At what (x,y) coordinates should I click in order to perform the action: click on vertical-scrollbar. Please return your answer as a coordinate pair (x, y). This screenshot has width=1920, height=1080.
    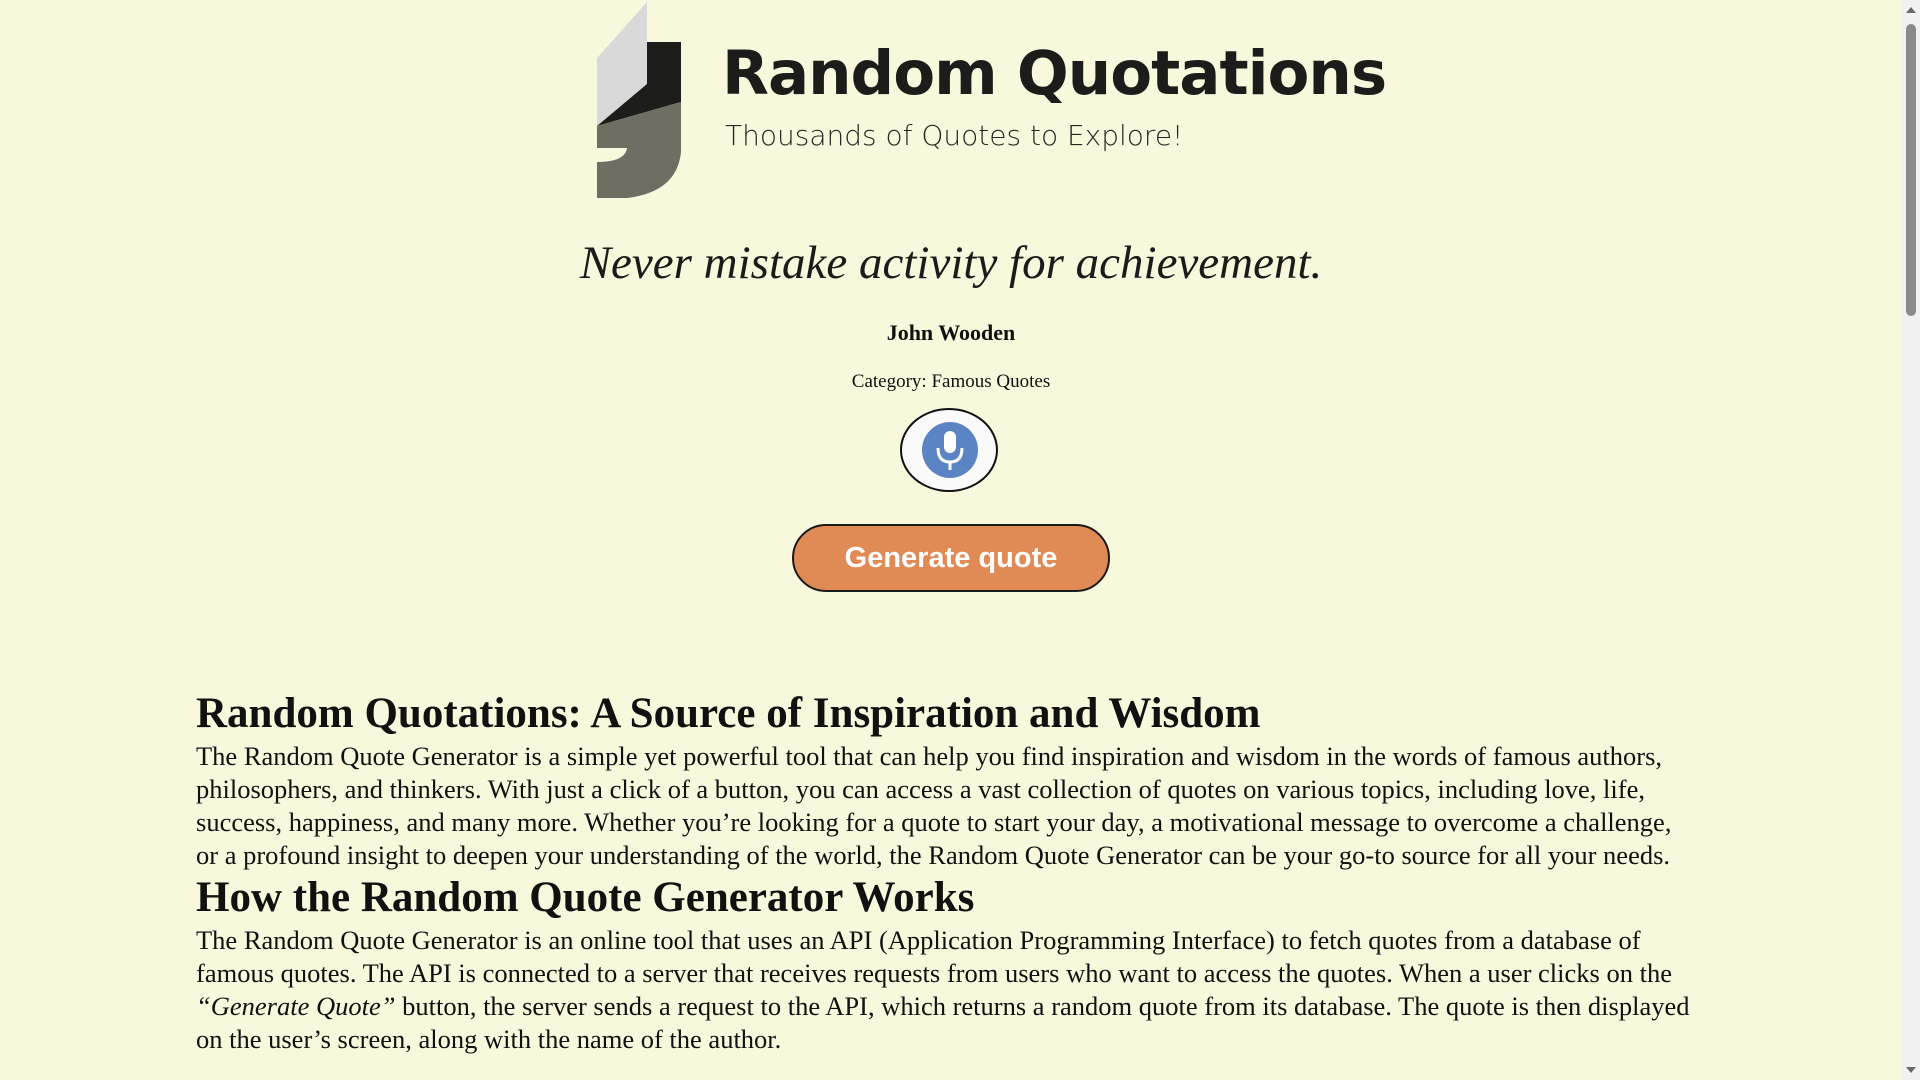
    Looking at the image, I should click on (1911, 540).